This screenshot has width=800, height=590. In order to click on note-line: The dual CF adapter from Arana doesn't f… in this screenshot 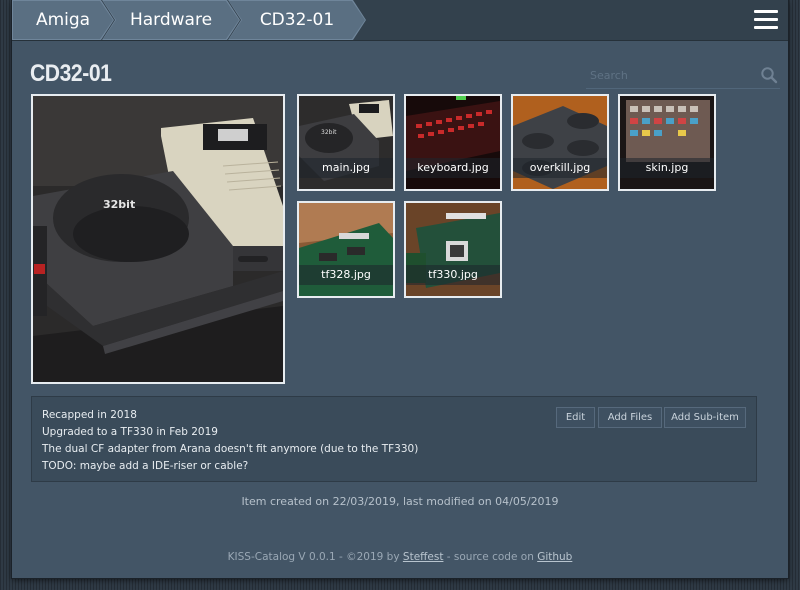, I will do `click(230, 449)`.